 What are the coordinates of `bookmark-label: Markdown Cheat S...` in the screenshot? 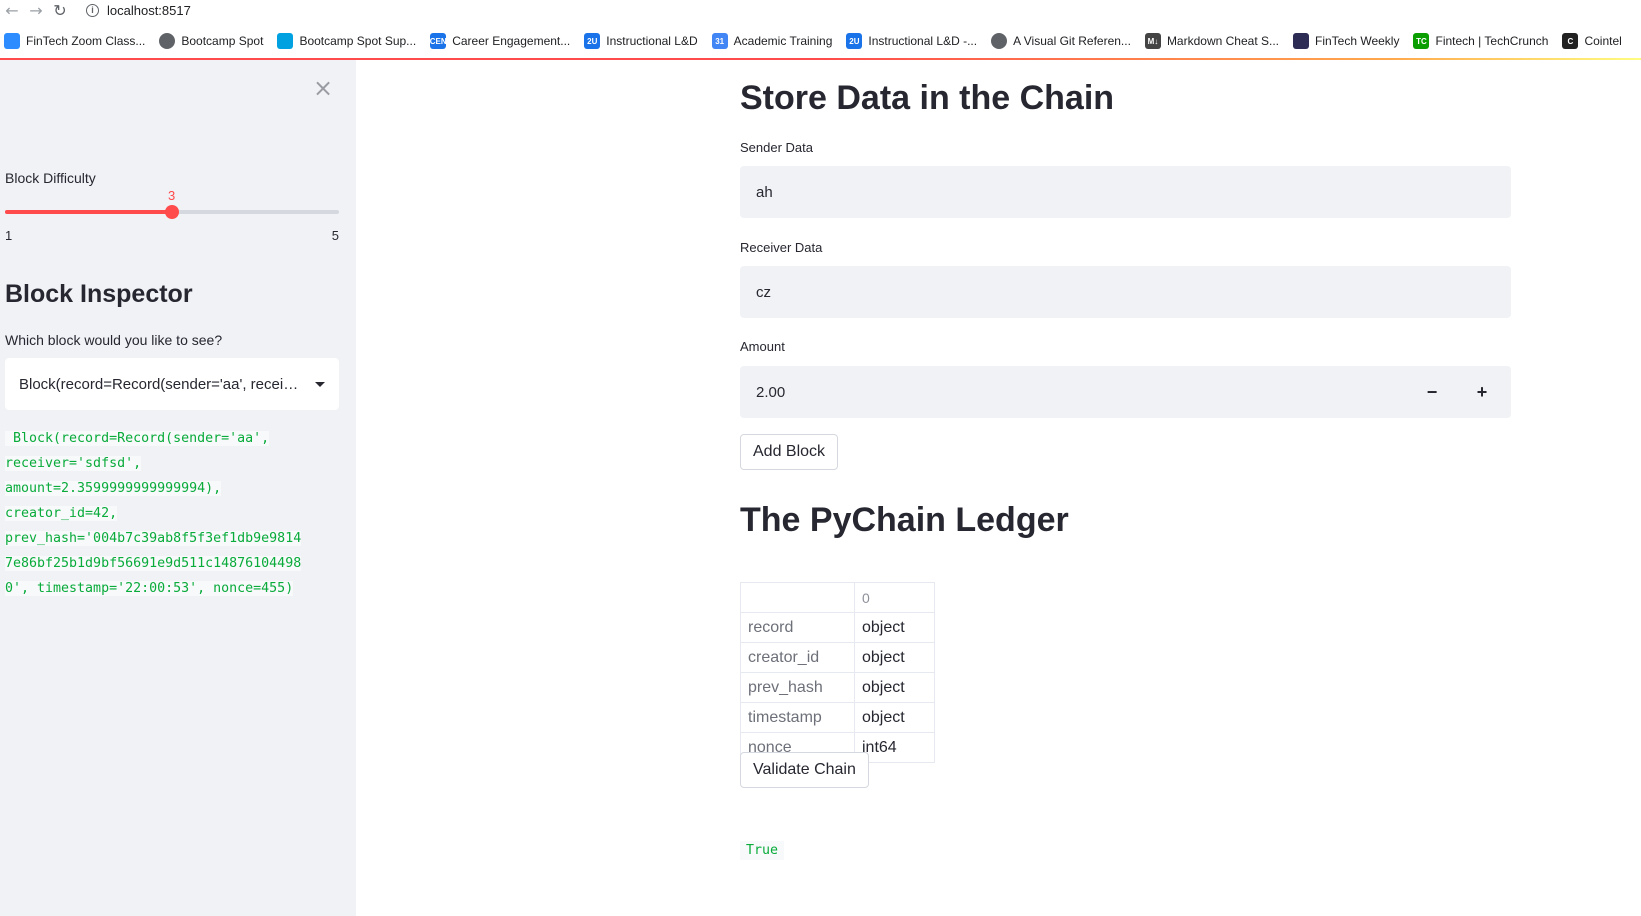 It's located at (1223, 41).